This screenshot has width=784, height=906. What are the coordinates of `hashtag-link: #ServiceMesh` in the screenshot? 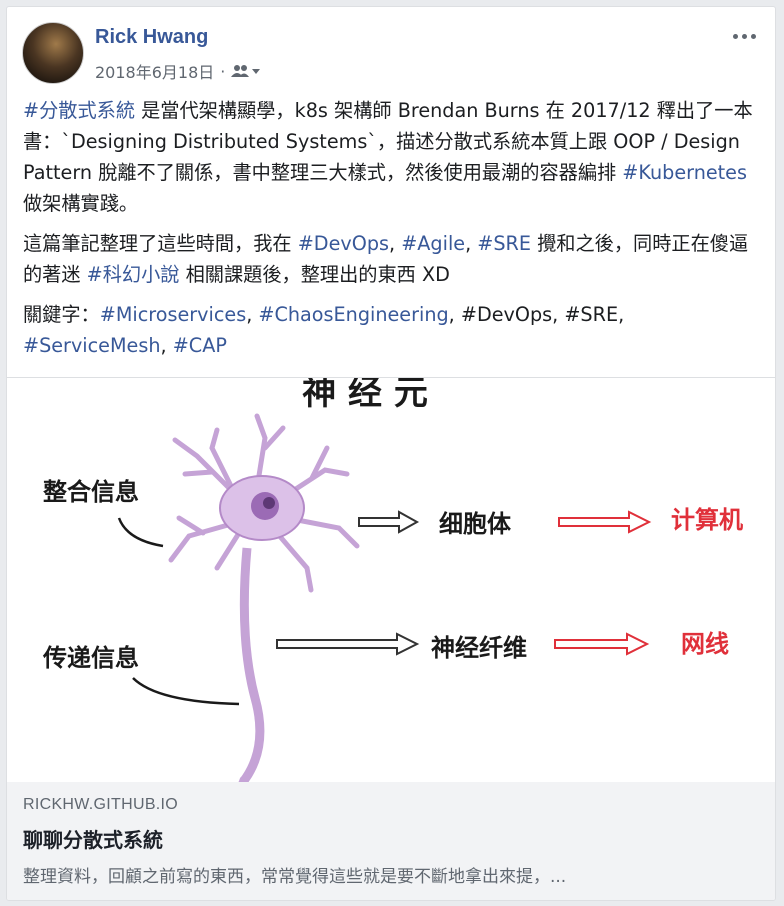 It's located at (92, 345).